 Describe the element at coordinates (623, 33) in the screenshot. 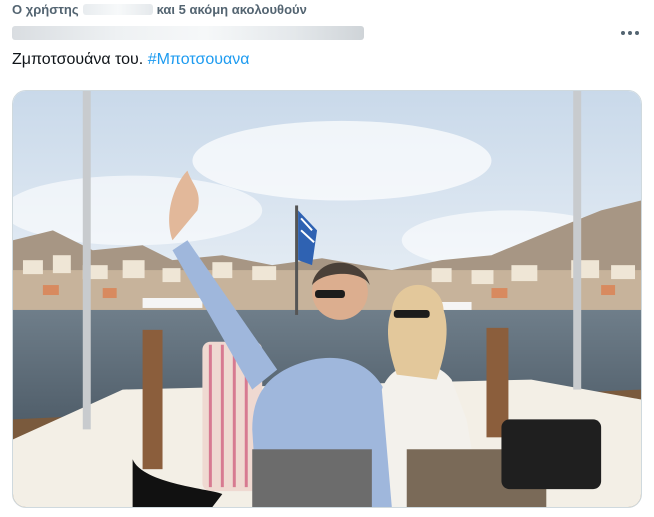

I see `more-dots-icon` at that location.